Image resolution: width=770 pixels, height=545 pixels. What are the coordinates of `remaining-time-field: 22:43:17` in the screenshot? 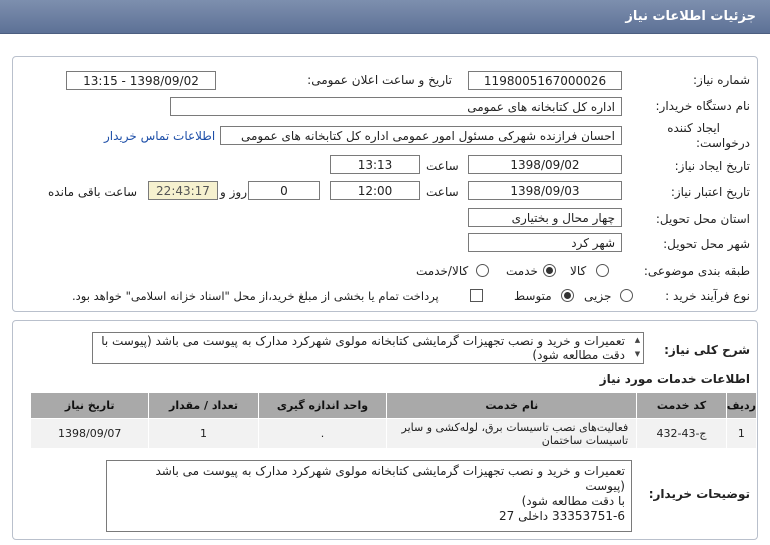 It's located at (183, 190).